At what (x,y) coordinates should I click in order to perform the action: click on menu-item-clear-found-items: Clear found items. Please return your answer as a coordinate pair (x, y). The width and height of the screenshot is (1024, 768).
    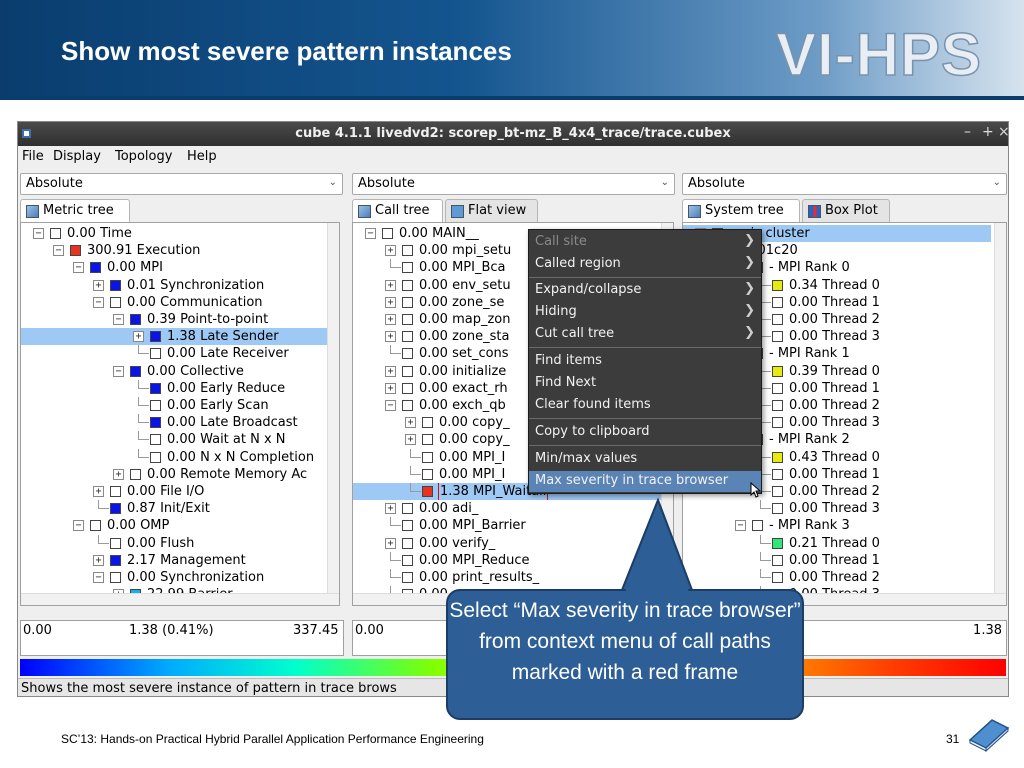
    Looking at the image, I should click on (645, 405).